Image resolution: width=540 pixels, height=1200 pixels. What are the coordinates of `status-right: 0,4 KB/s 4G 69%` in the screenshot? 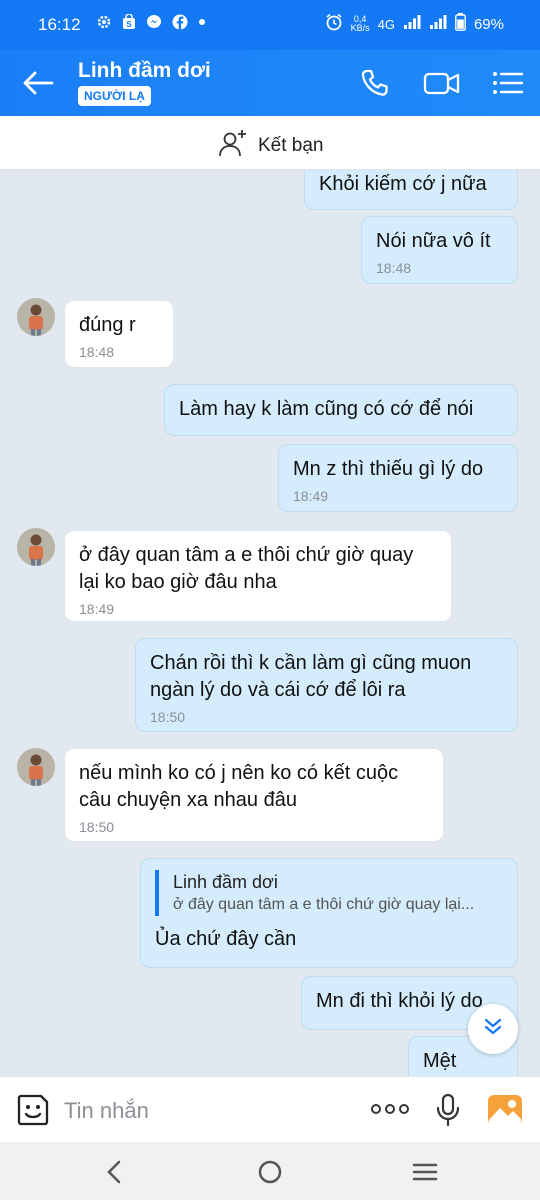 It's located at (414, 24).